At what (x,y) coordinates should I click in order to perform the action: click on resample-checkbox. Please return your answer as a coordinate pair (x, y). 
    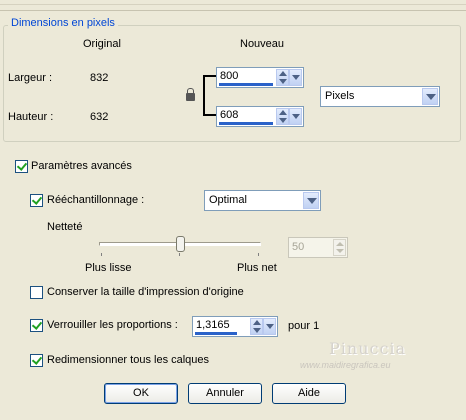
    Looking at the image, I should click on (36, 200).